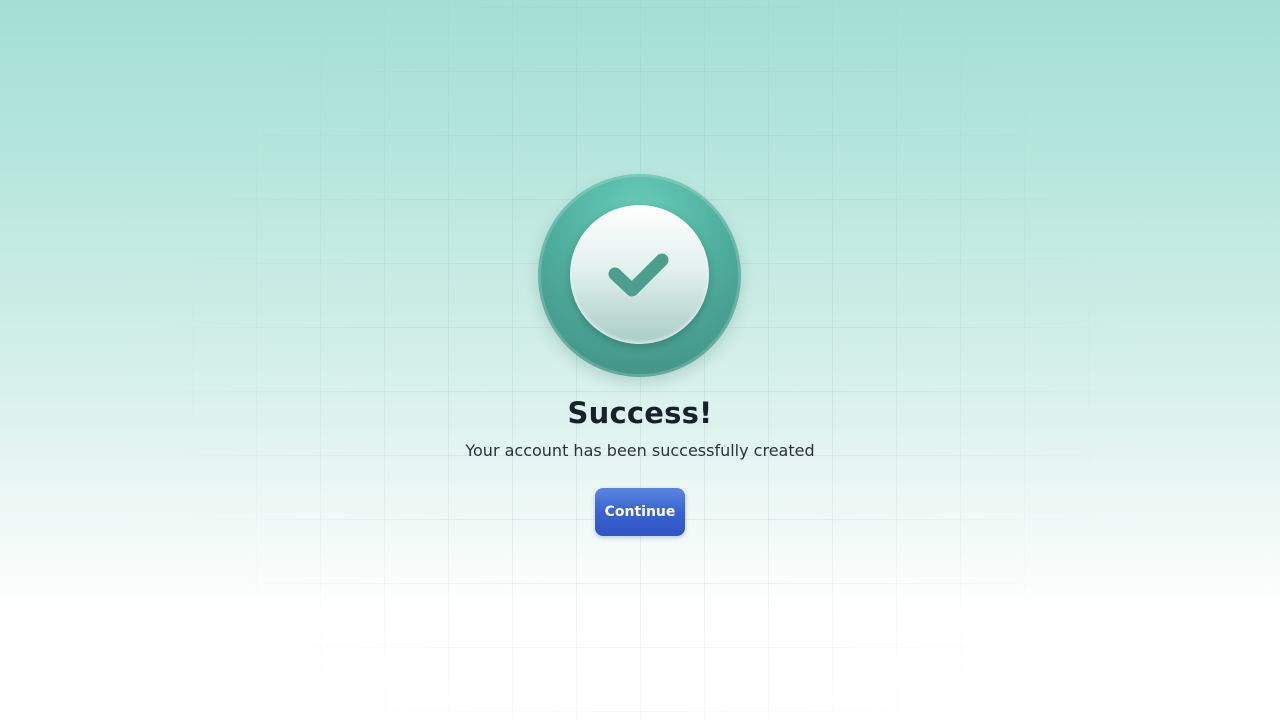 Image resolution: width=1280 pixels, height=720 pixels. I want to click on success-badge-inner, so click(639, 274).